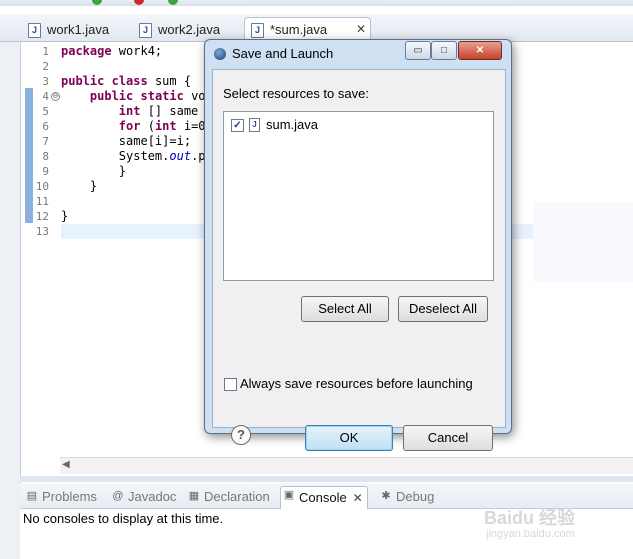  What do you see at coordinates (299, 29) in the screenshot?
I see `tab-label: *sum.java` at bounding box center [299, 29].